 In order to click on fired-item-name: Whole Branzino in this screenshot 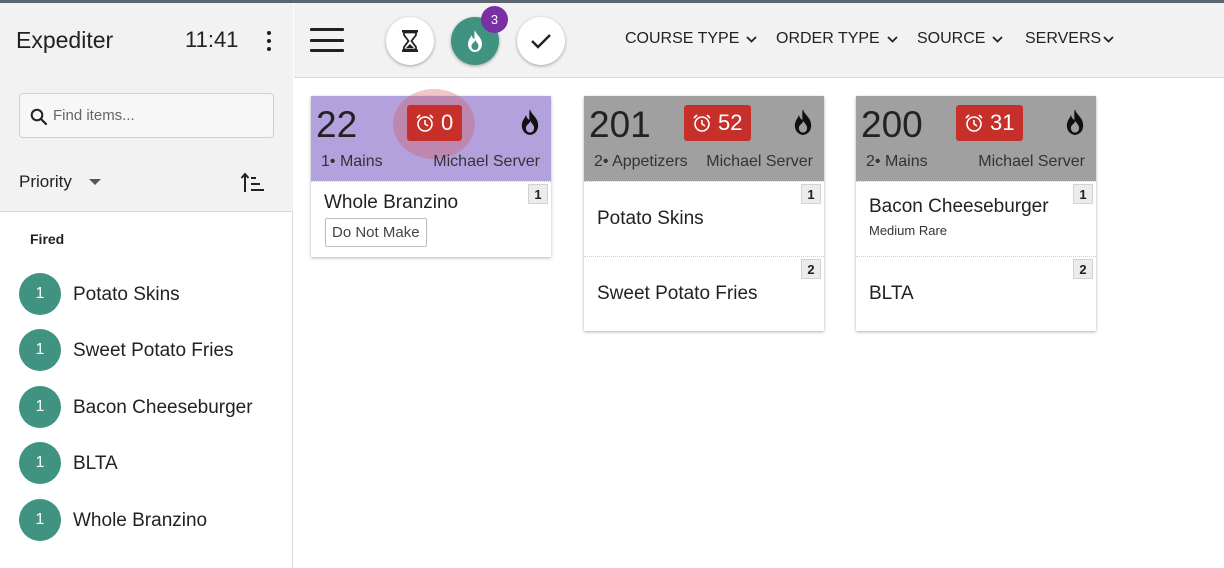, I will do `click(140, 520)`.